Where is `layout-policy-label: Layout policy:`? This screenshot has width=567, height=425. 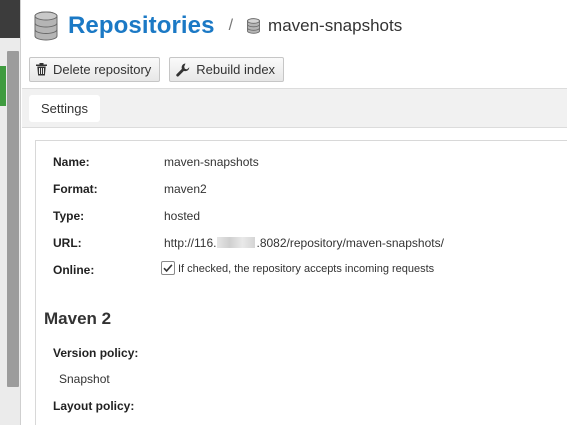 layout-policy-label: Layout policy: is located at coordinates (94, 406).